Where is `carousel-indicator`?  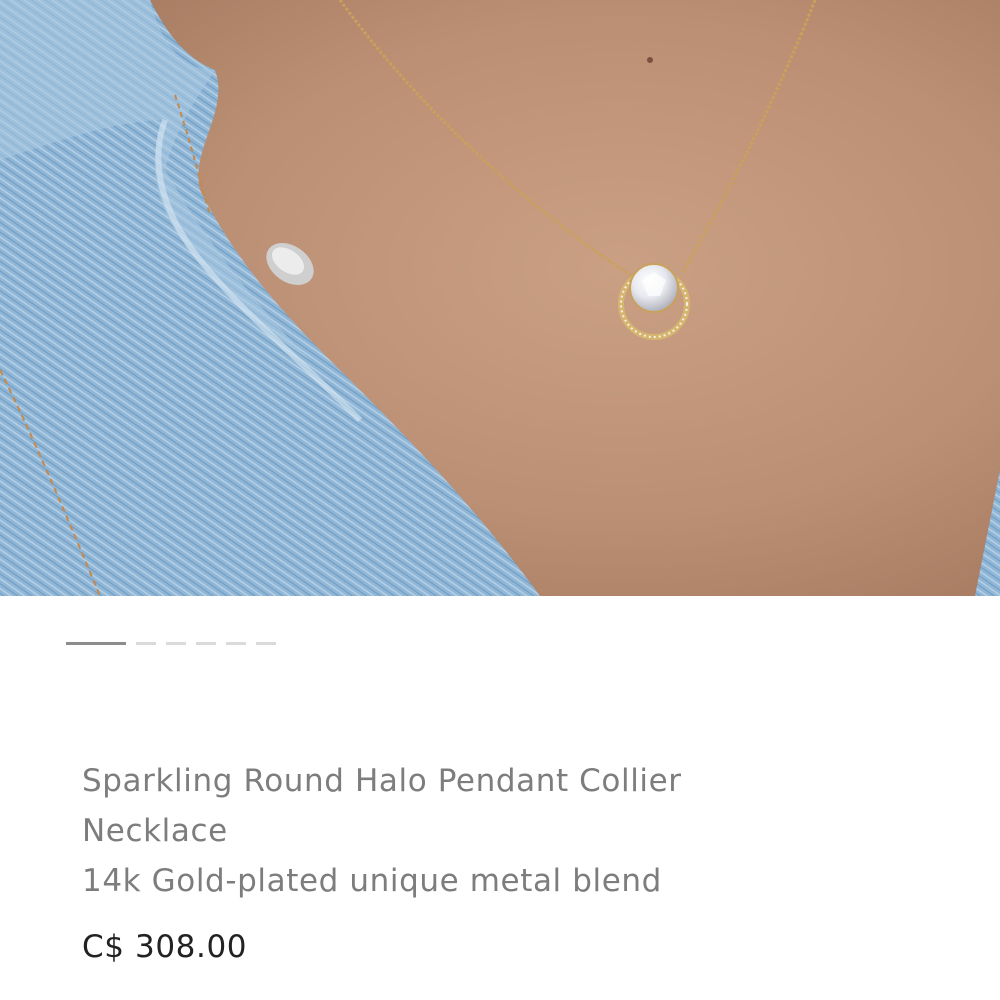
carousel-indicator is located at coordinates (171, 643).